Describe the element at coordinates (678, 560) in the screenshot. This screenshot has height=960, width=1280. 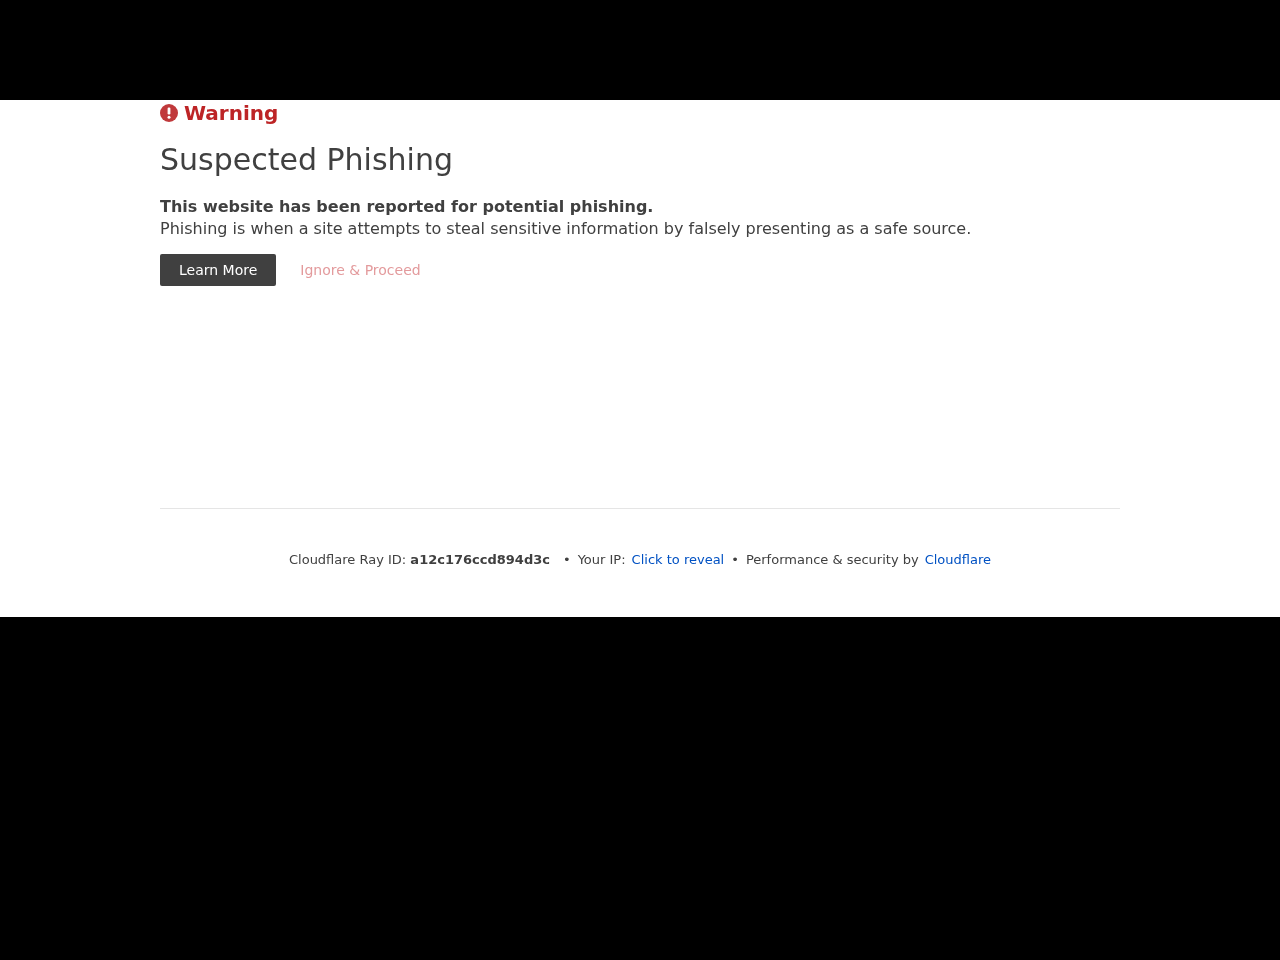
I see `footer-link: Click to reveal` at that location.